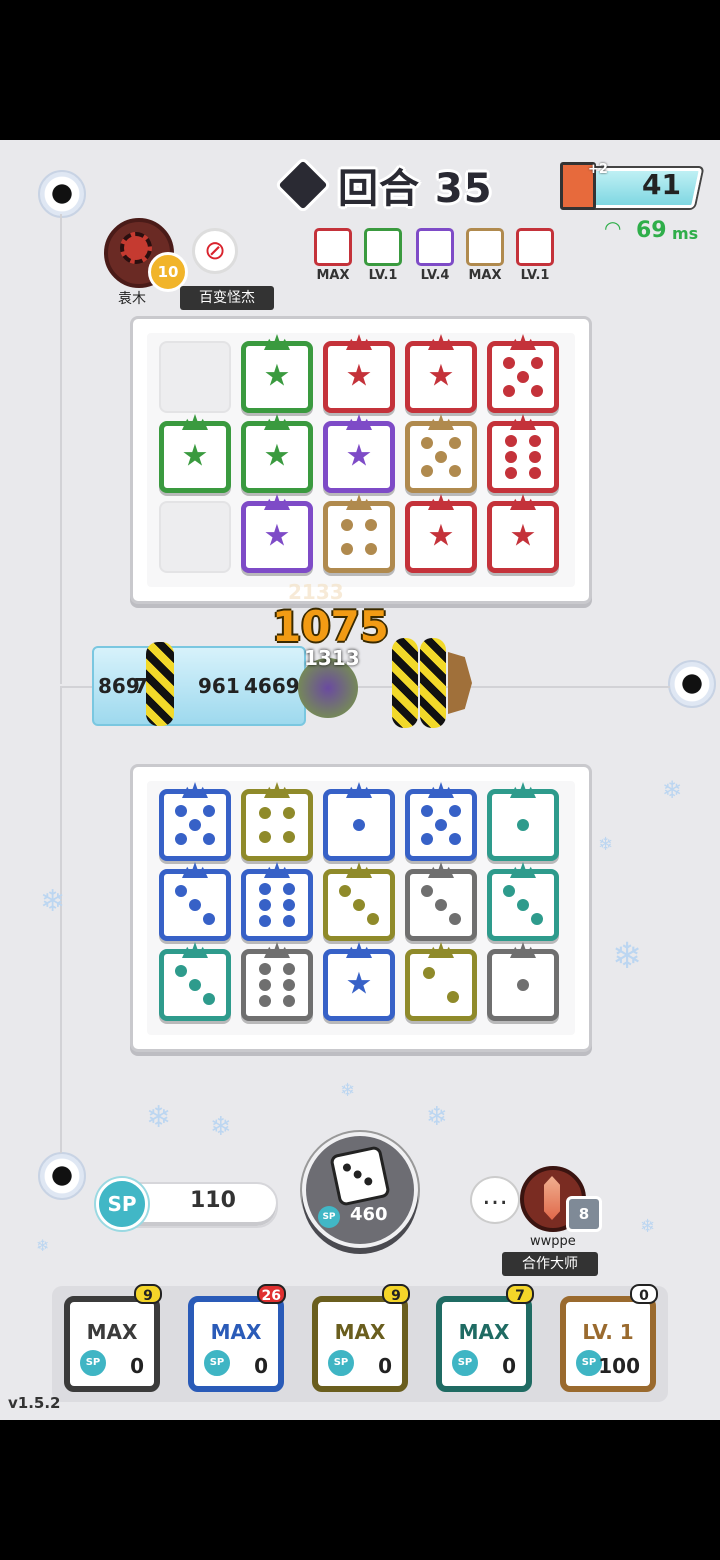 This screenshot has height=1560, width=720. What do you see at coordinates (644, 1294) in the screenshot?
I see `hand-card-count-badge: 0` at bounding box center [644, 1294].